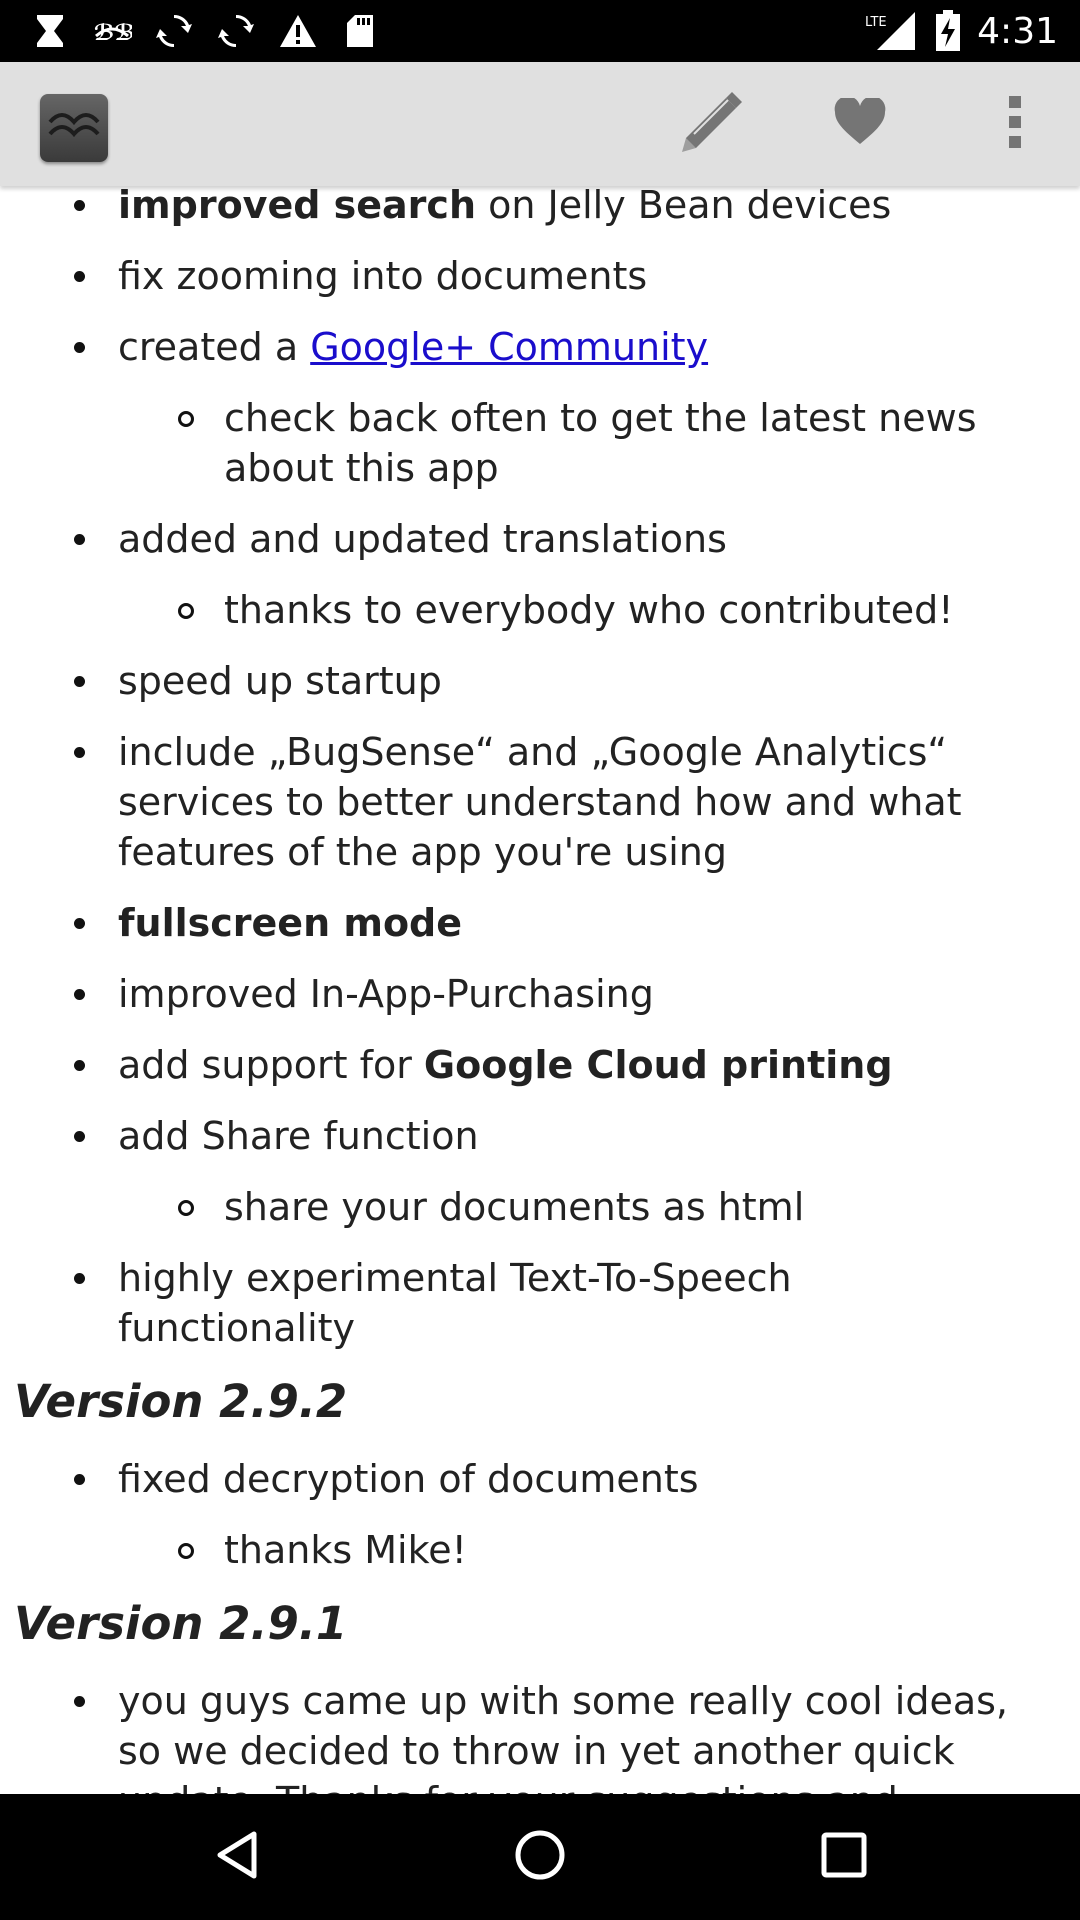 The image size is (1080, 1920). I want to click on recents-button, so click(844, 1857).